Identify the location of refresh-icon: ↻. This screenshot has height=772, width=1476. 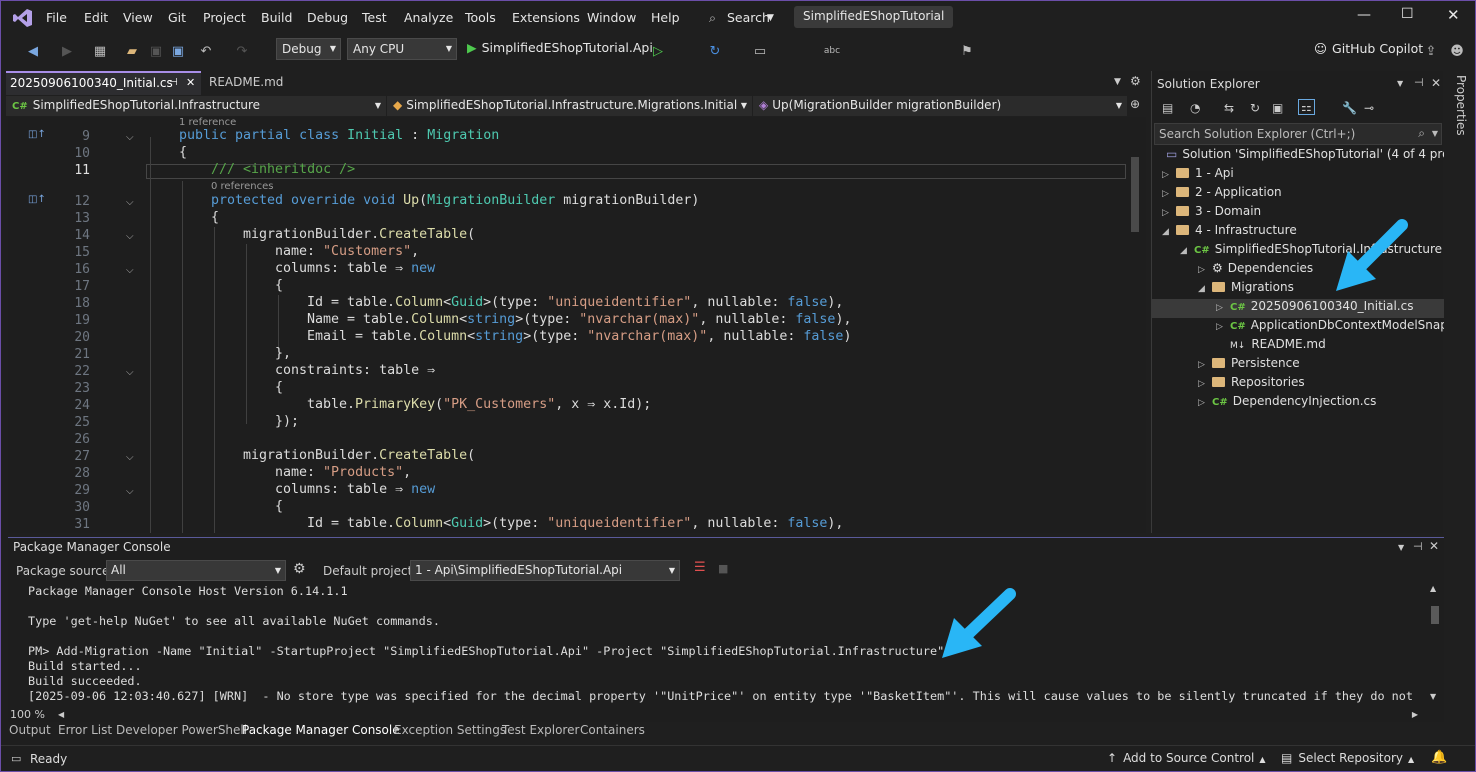
(1255, 108).